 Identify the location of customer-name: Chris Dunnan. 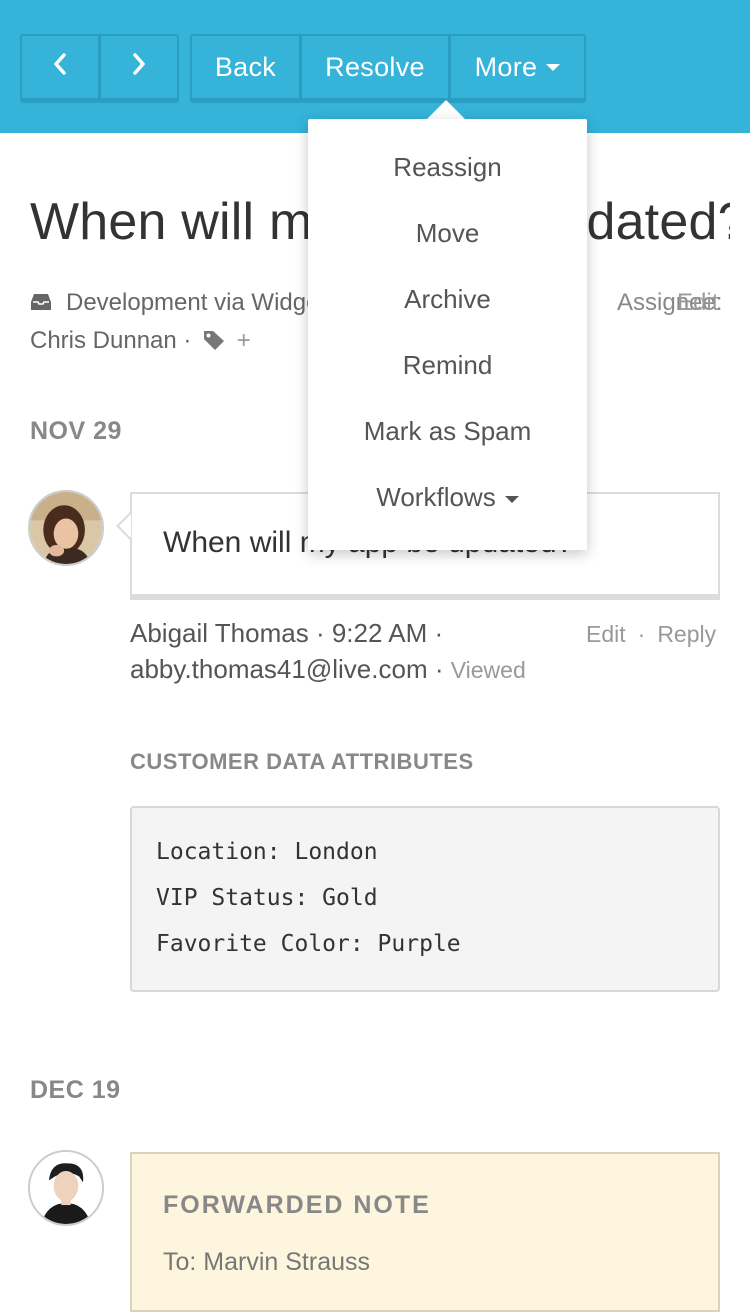
(103, 340).